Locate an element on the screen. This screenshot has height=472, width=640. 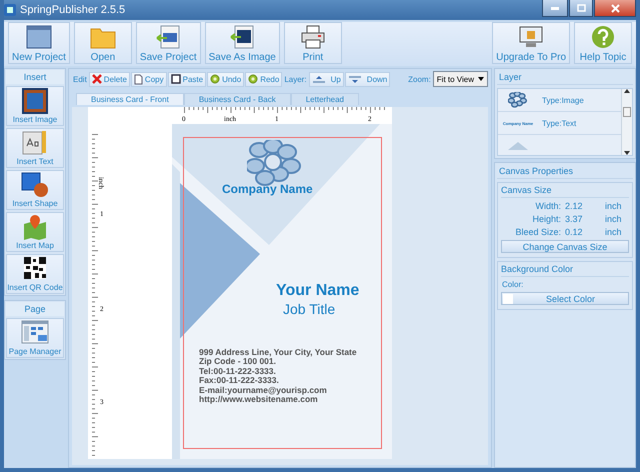
insert-button: Insert Map is located at coordinates (35, 232).